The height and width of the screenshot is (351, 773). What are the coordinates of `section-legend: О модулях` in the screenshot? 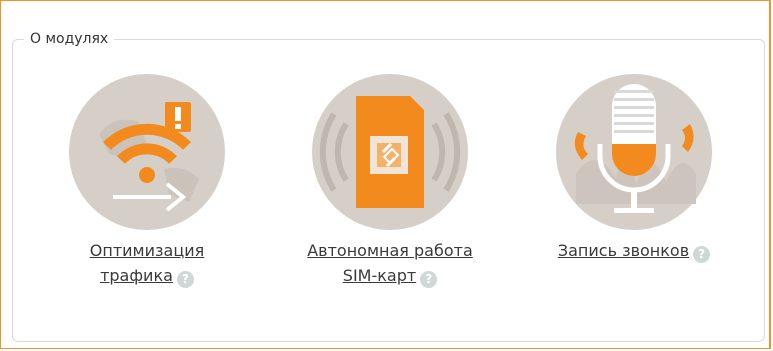 It's located at (69, 39).